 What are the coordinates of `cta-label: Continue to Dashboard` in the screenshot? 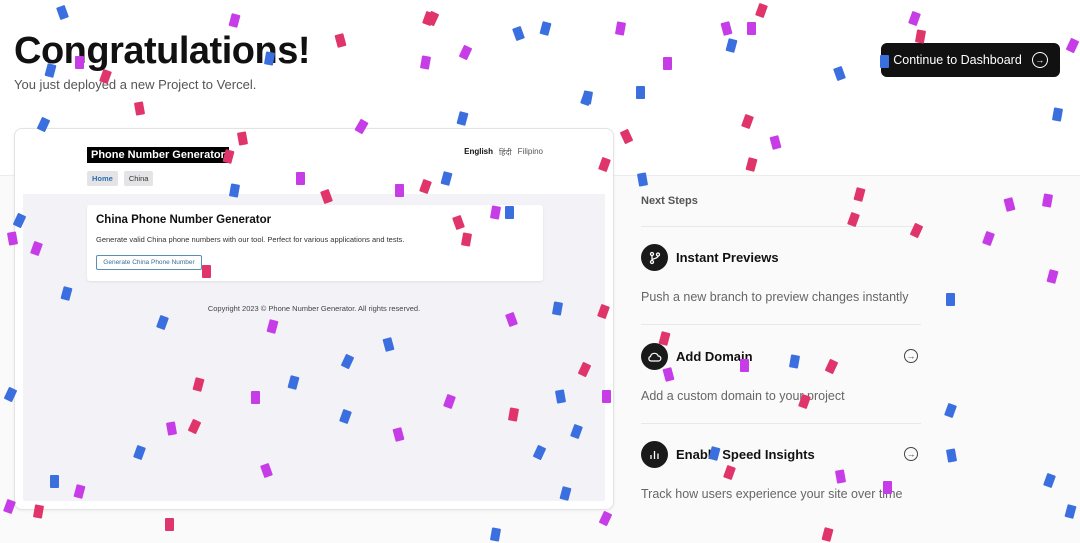 It's located at (957, 60).